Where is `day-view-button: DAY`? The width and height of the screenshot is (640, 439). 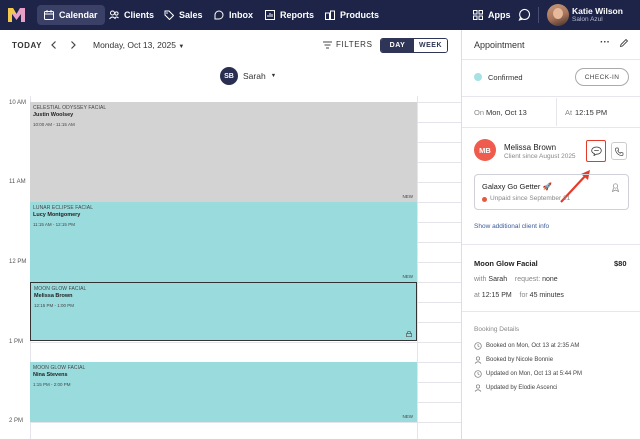
day-view-button: DAY is located at coordinates (397, 45).